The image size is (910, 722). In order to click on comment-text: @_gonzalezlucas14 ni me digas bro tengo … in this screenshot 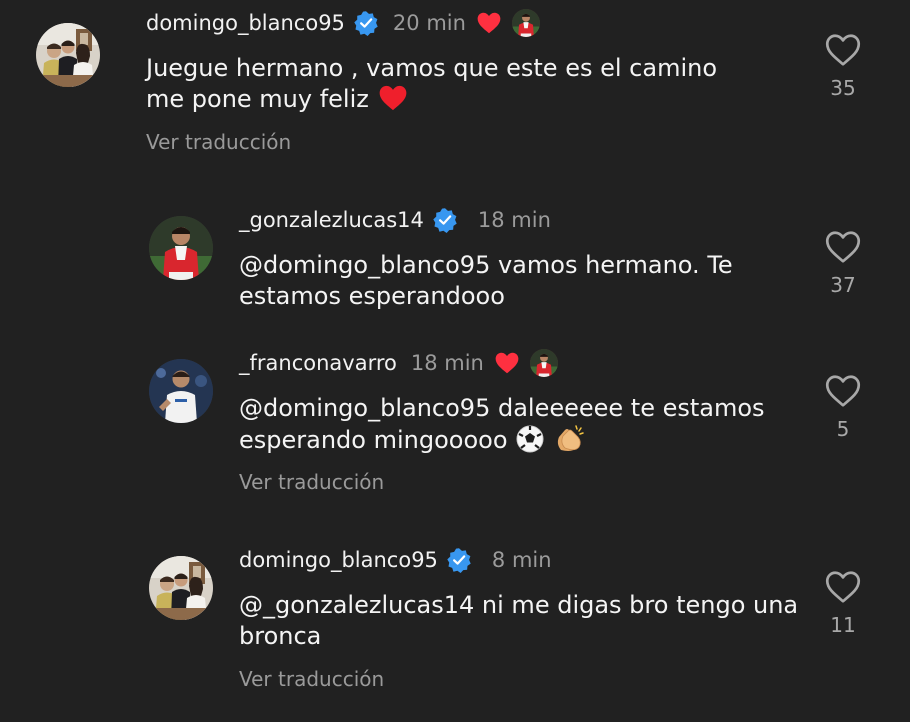, I will do `click(539, 621)`.